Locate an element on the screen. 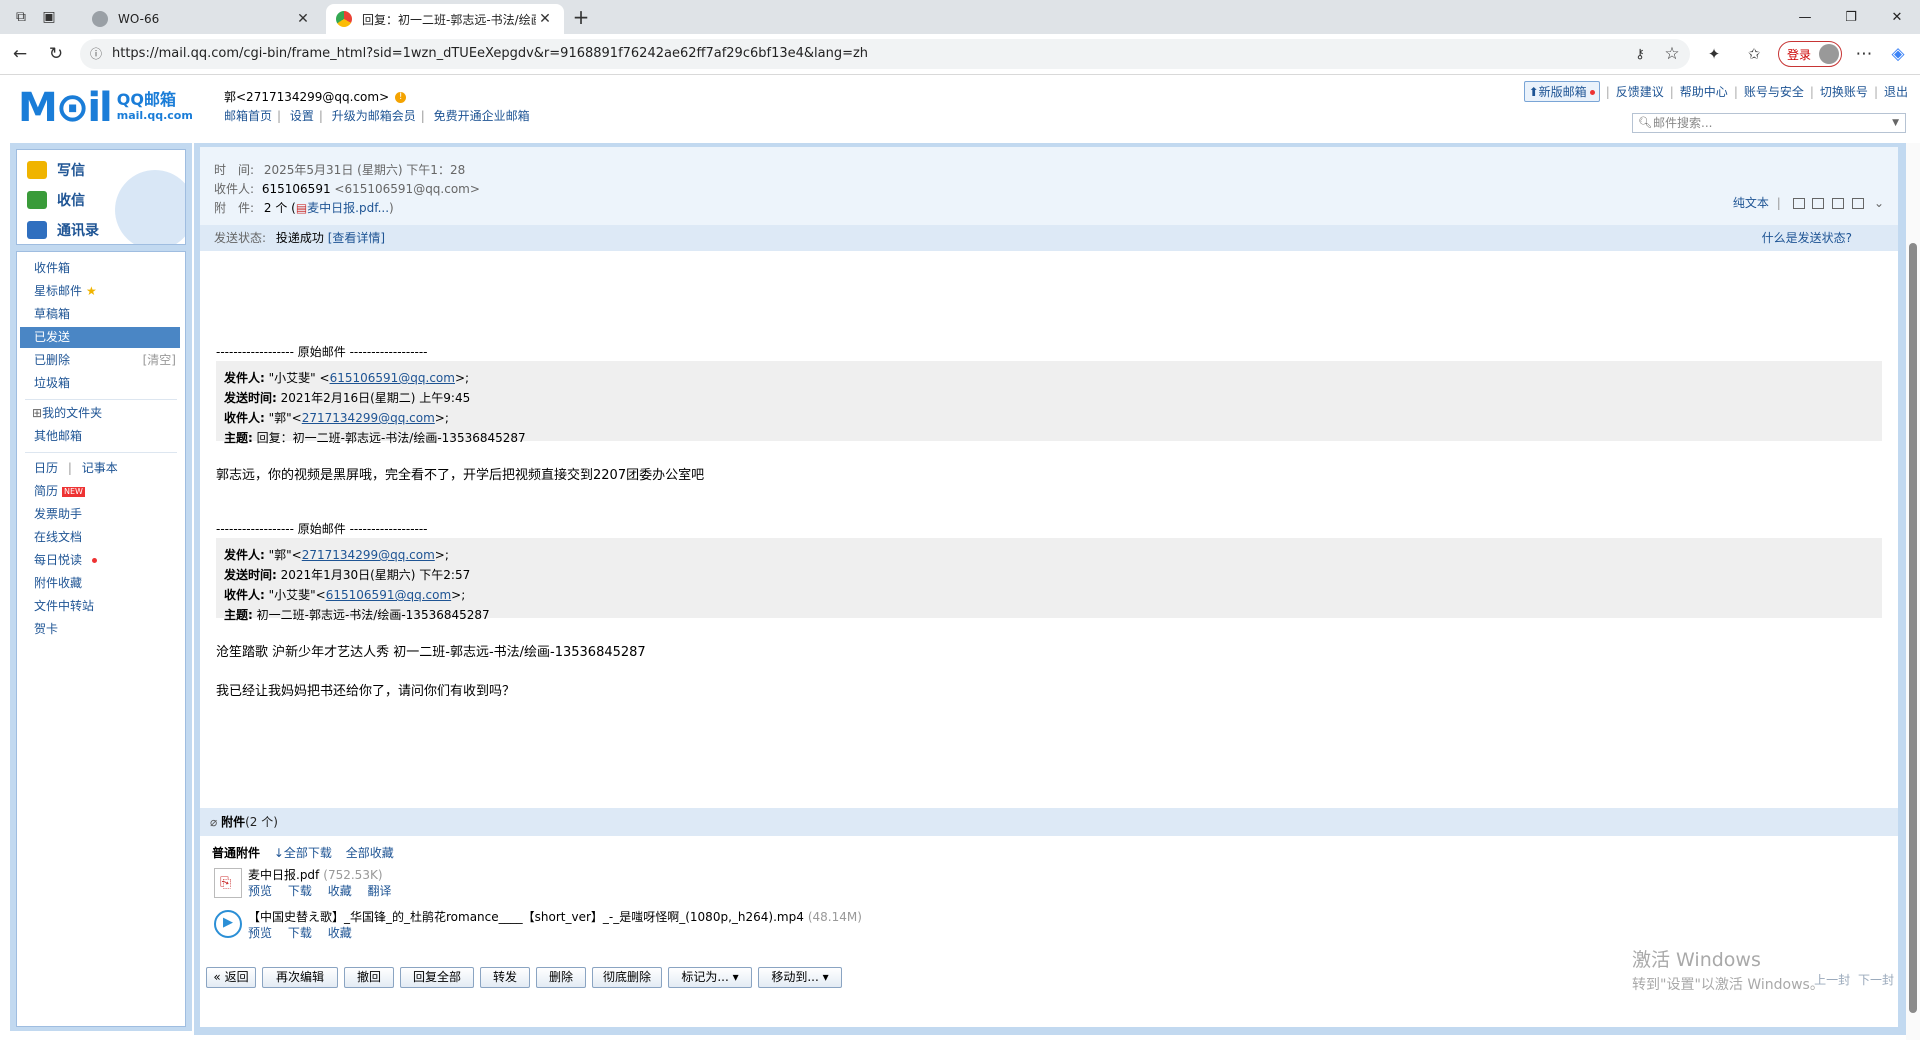 The width and height of the screenshot is (1920, 1040). app-cards: 贺卡 is located at coordinates (100, 629).